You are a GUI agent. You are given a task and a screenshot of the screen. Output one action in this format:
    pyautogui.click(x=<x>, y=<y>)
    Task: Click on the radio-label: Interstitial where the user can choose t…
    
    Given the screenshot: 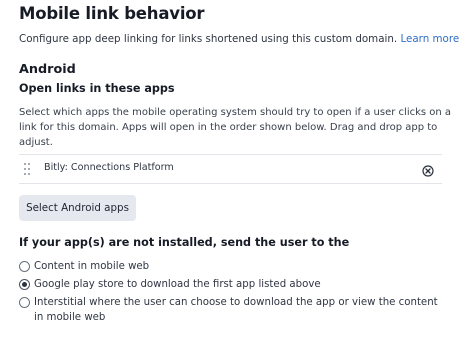 What is the action you would take?
    pyautogui.click(x=236, y=310)
    